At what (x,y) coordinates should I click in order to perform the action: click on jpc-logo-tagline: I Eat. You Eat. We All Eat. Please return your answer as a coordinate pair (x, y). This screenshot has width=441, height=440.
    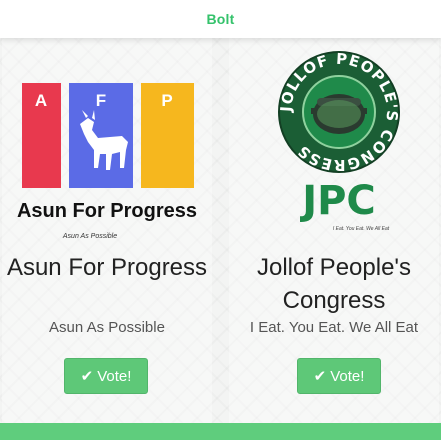
    Looking at the image, I should click on (361, 229).